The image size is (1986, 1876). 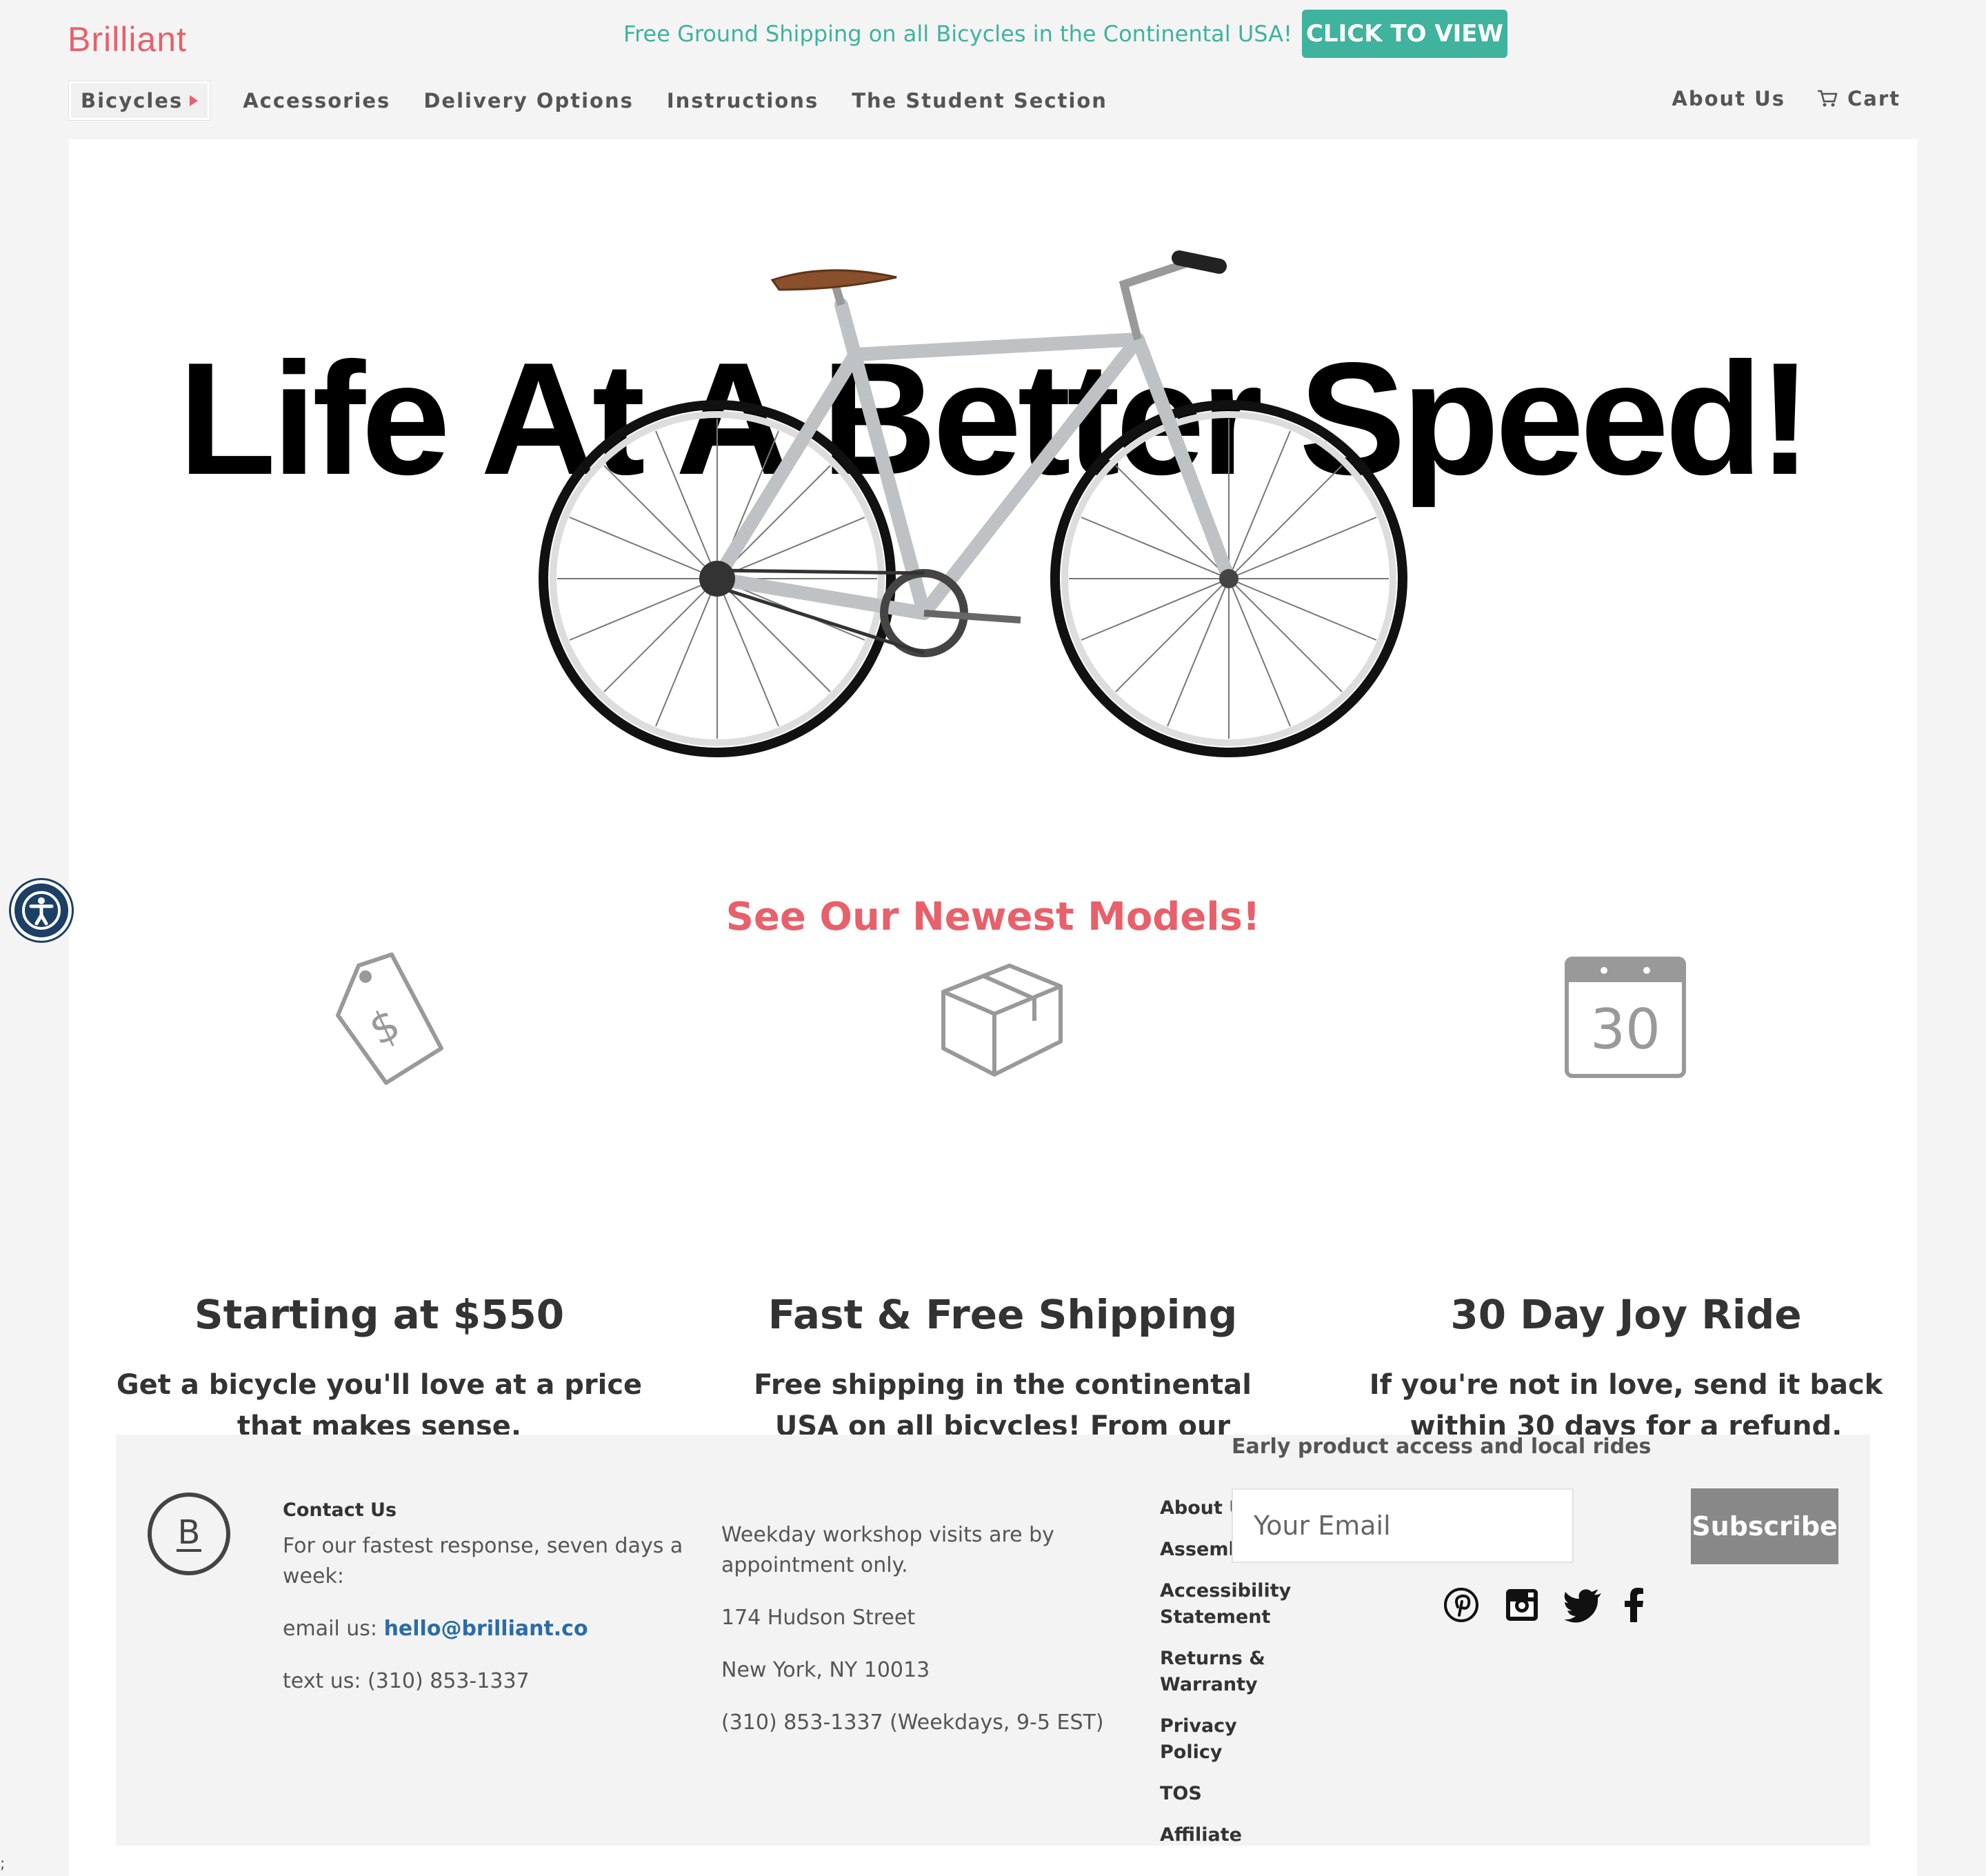 I want to click on footer-link-returns: Returns & Warranty, so click(x=1229, y=1672).